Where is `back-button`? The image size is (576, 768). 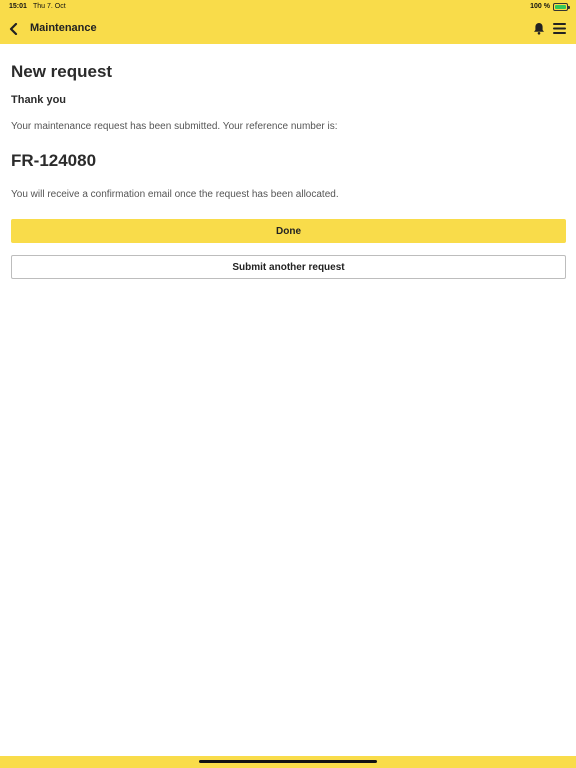
back-button is located at coordinates (14, 29).